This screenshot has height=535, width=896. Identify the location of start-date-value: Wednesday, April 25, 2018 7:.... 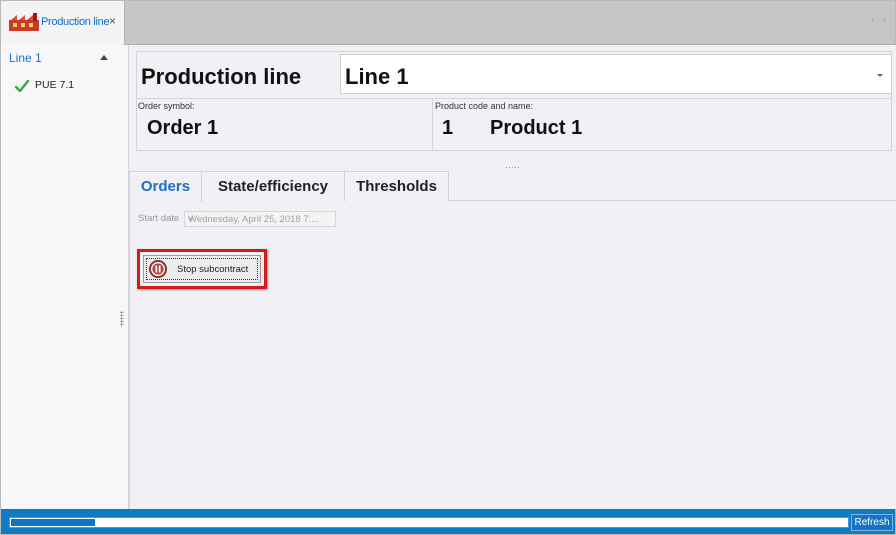
(254, 219).